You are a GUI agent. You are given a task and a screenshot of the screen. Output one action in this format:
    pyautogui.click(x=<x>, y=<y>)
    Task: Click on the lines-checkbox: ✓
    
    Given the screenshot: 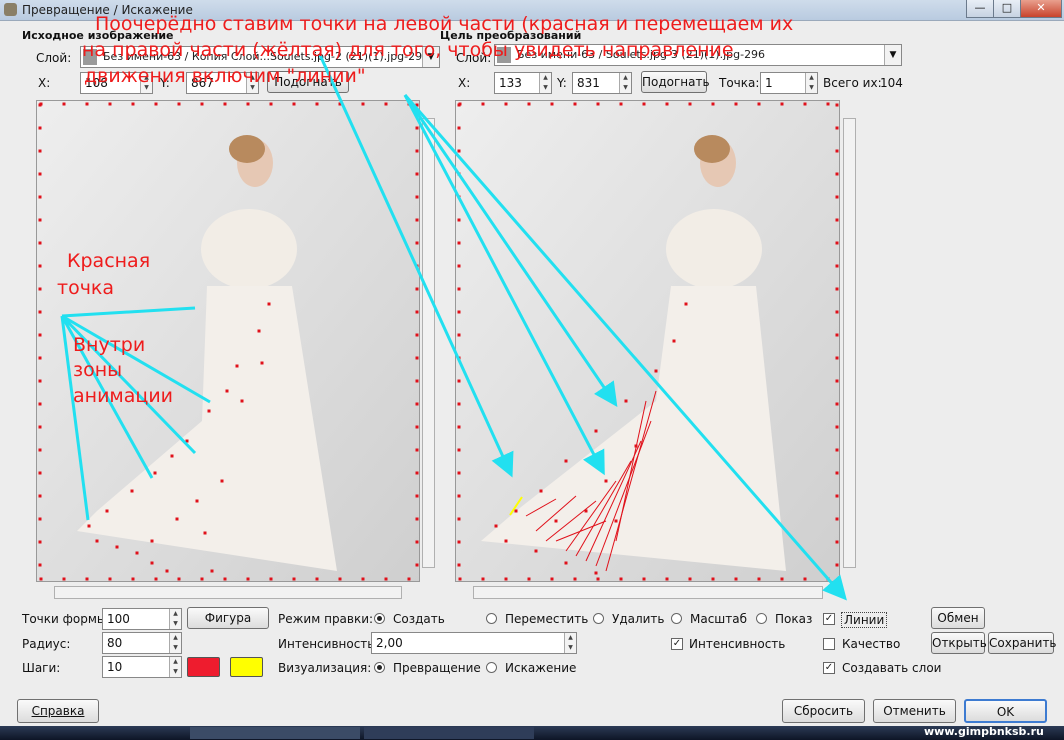 What is the action you would take?
    pyautogui.click(x=829, y=619)
    